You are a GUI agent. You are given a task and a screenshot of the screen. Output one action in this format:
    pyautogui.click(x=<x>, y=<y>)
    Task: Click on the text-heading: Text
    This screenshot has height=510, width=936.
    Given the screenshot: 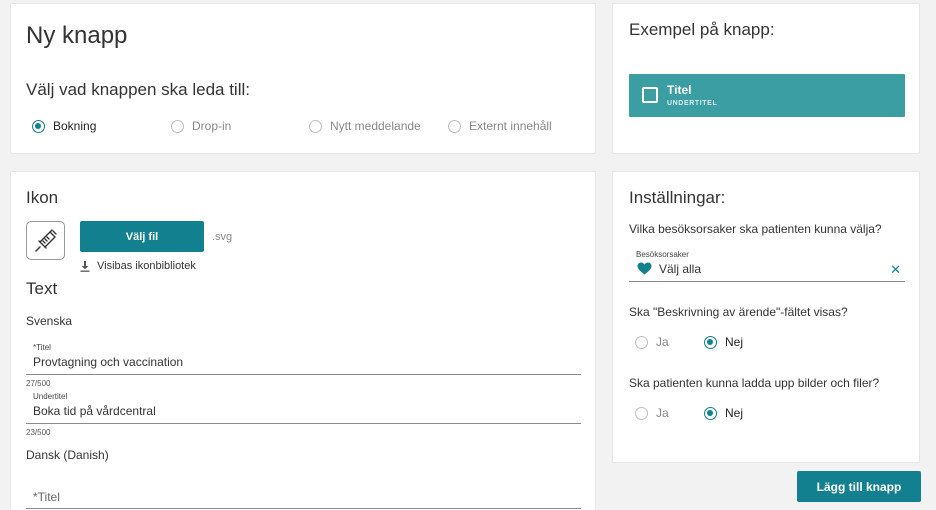 What is the action you would take?
    pyautogui.click(x=42, y=288)
    